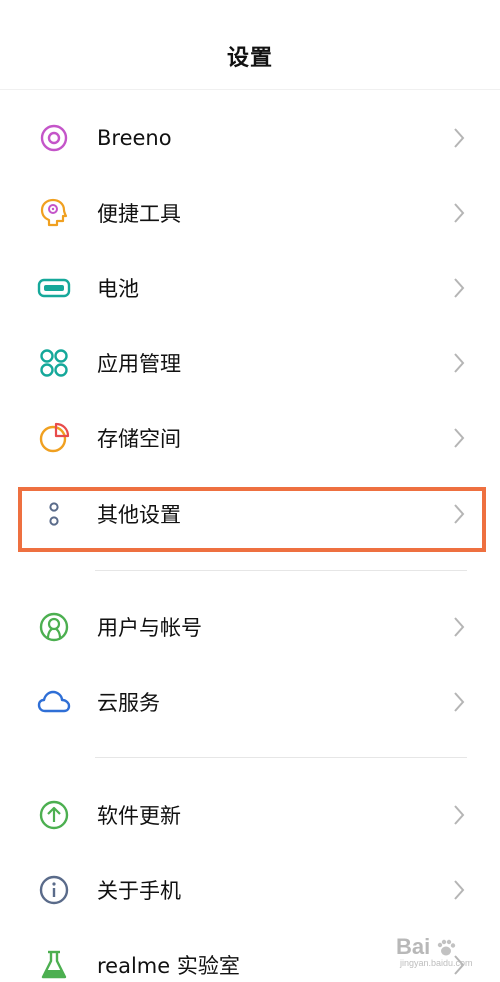 This screenshot has height=982, width=500. I want to click on settings-item-label: 云服务, so click(128, 703).